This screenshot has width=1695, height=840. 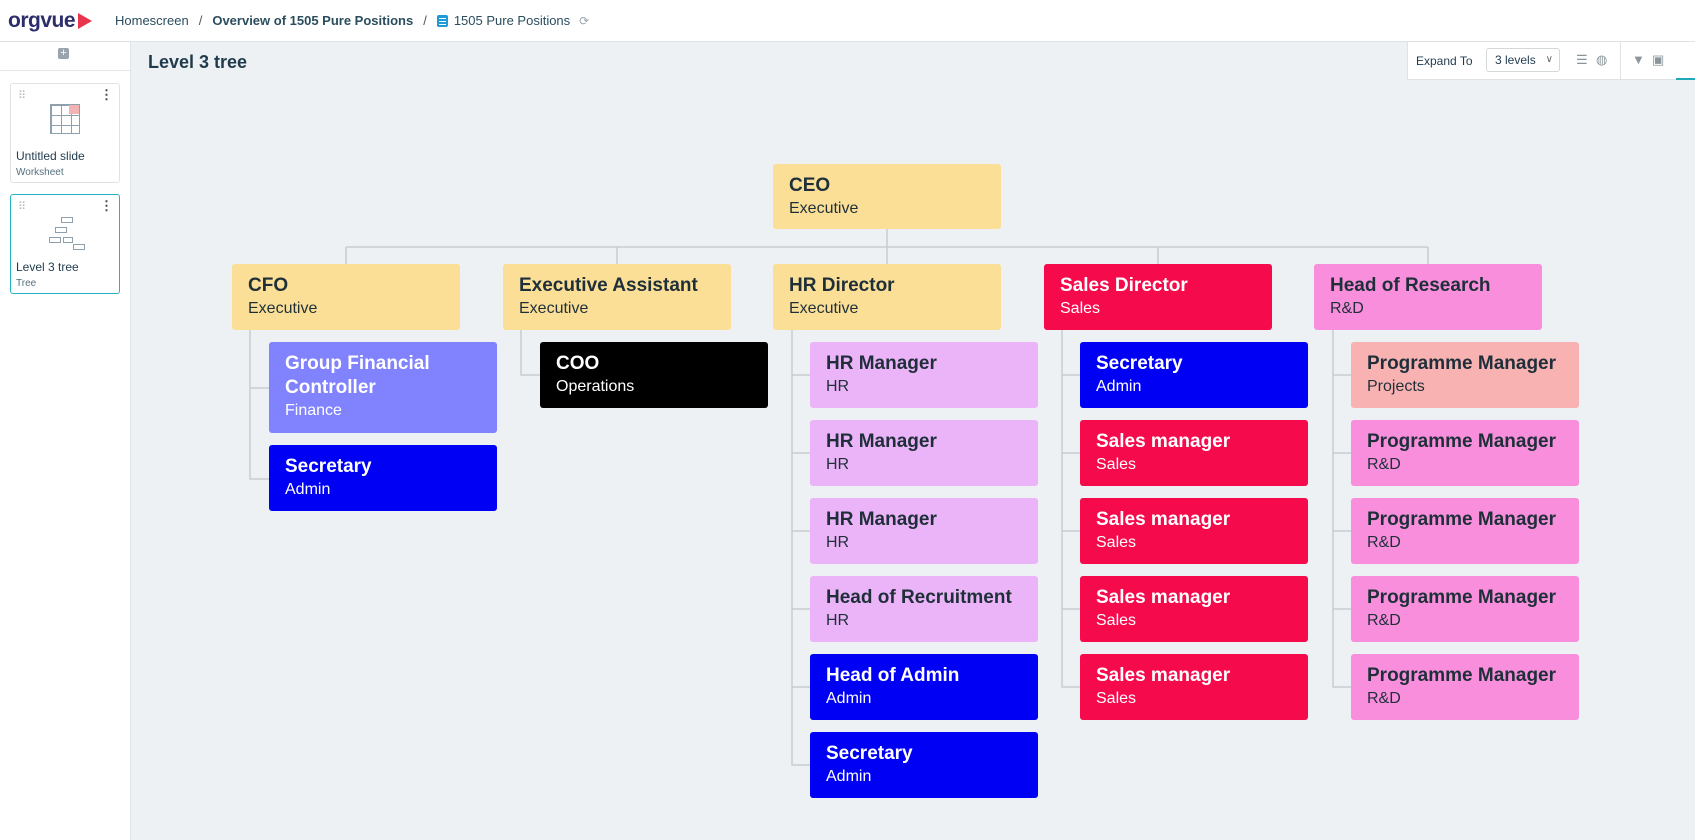 What do you see at coordinates (1124, 285) in the screenshot?
I see `node-title: Sales Director` at bounding box center [1124, 285].